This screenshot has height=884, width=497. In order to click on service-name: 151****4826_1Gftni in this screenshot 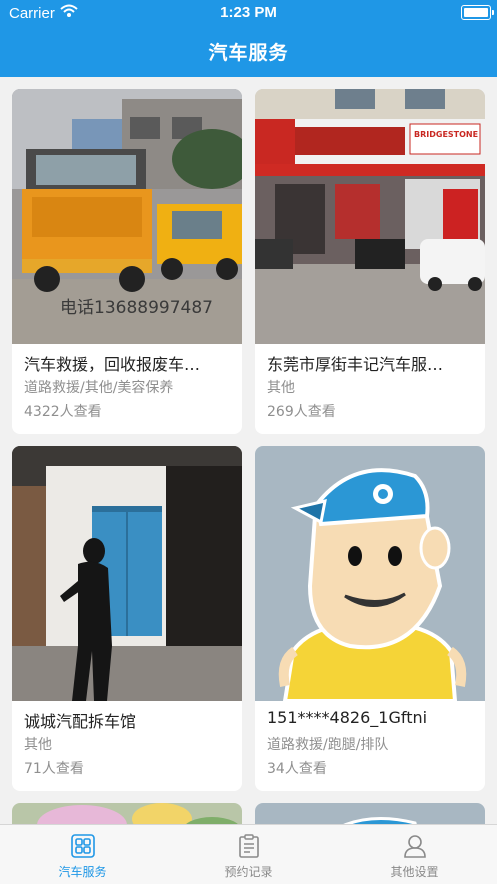, I will do `click(347, 717)`.